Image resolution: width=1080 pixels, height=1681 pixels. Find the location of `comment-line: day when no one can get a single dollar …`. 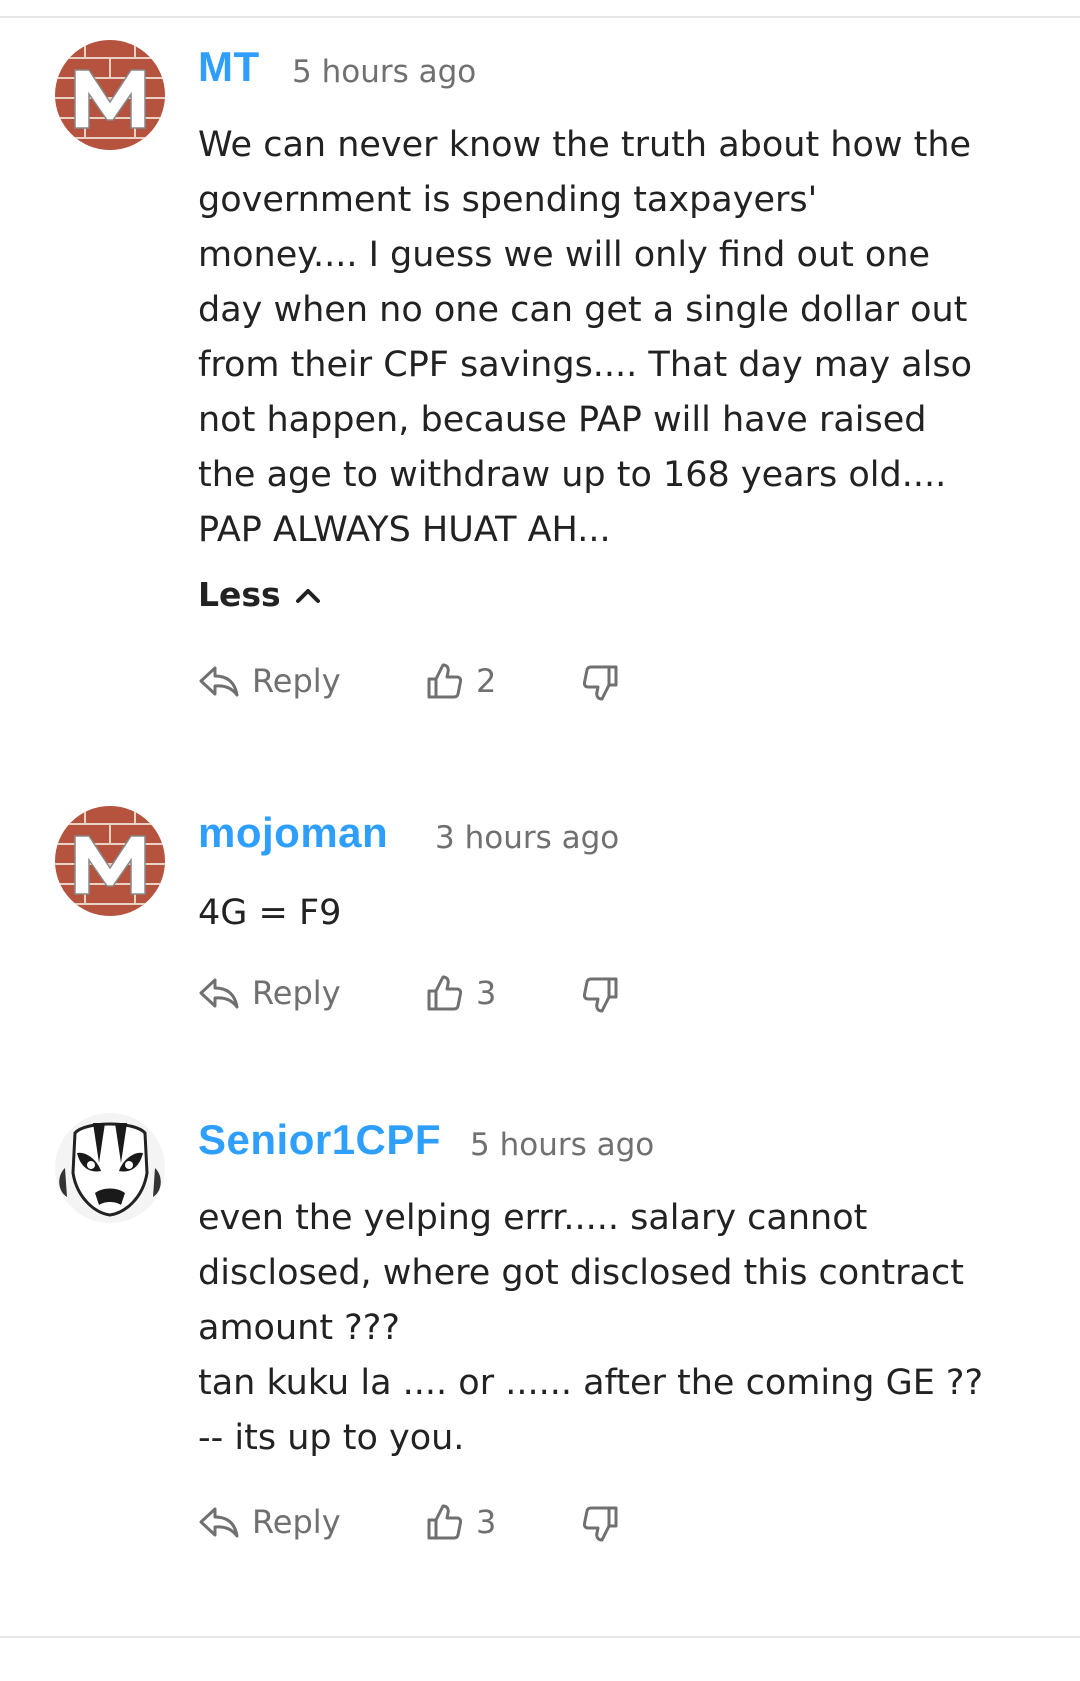

comment-line: day when no one can get a single dollar … is located at coordinates (583, 310).